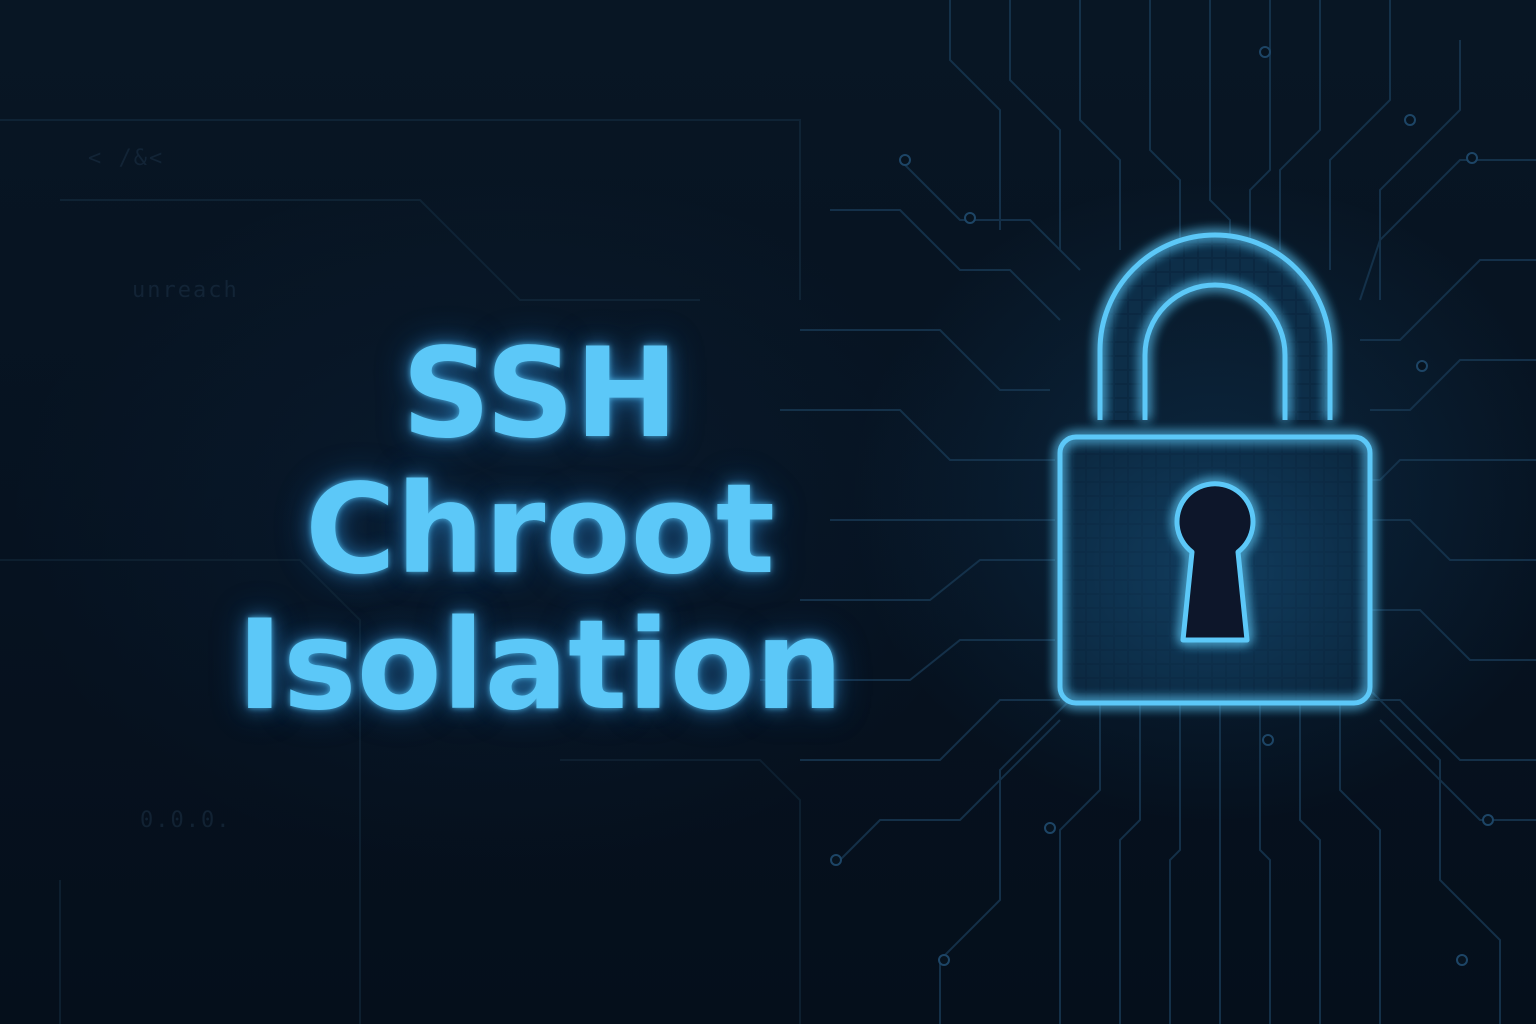  Describe the element at coordinates (540, 394) in the screenshot. I see `title-line-1: SSH` at that location.